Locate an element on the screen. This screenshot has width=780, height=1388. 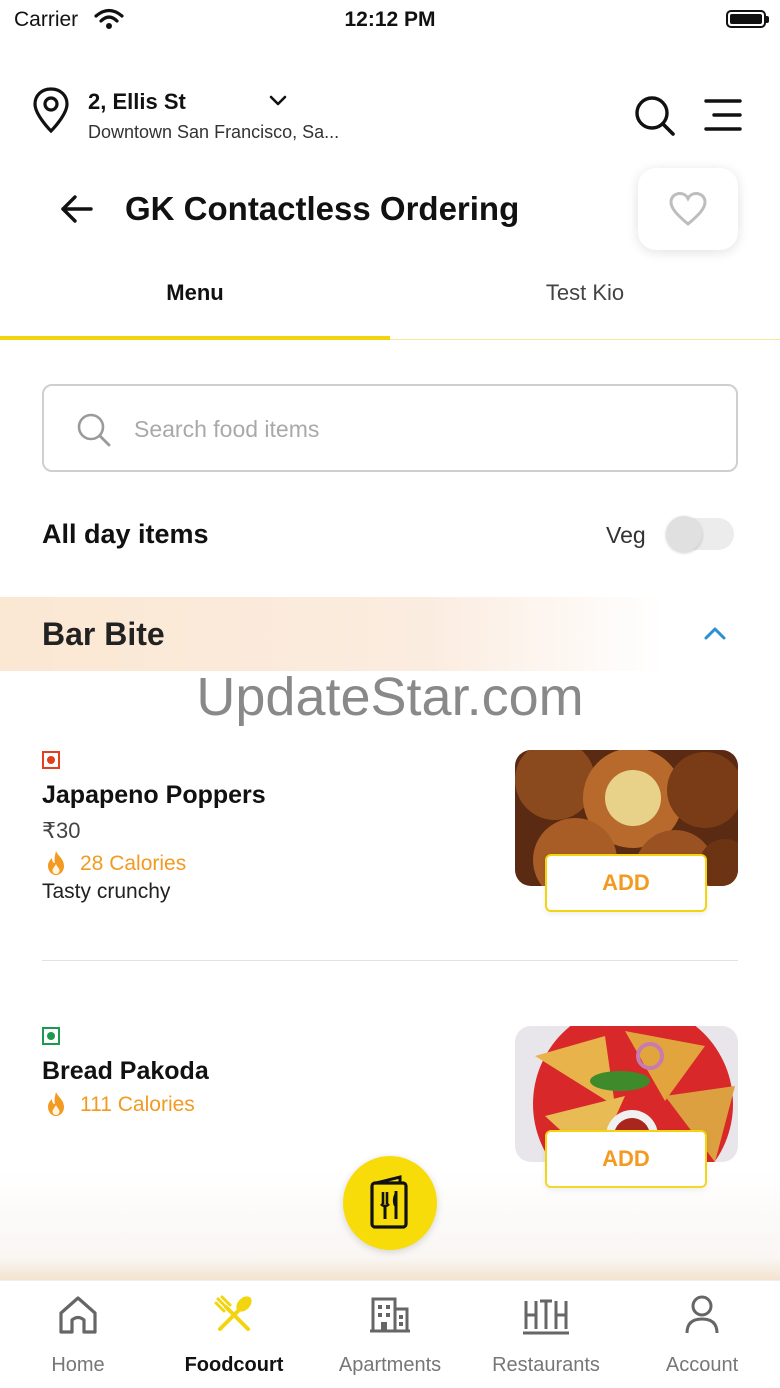
page-title: GK Contactless Ordering is located at coordinates (322, 208).